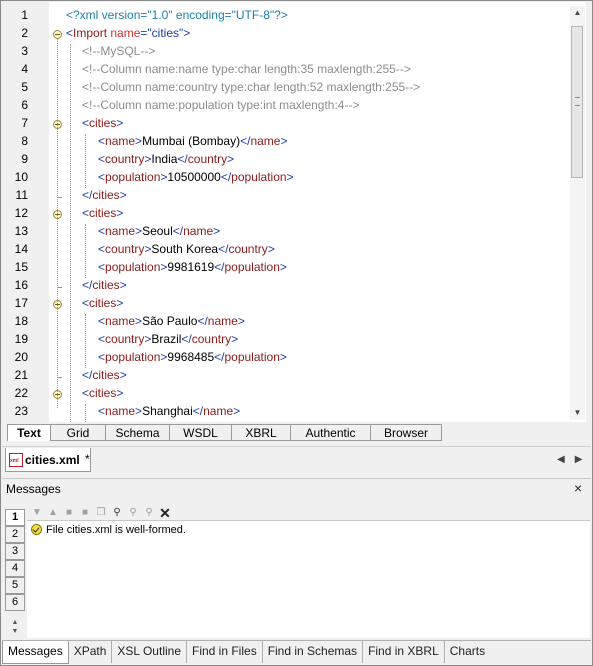  I want to click on bottom-tab-xpath: XPath, so click(91, 652).